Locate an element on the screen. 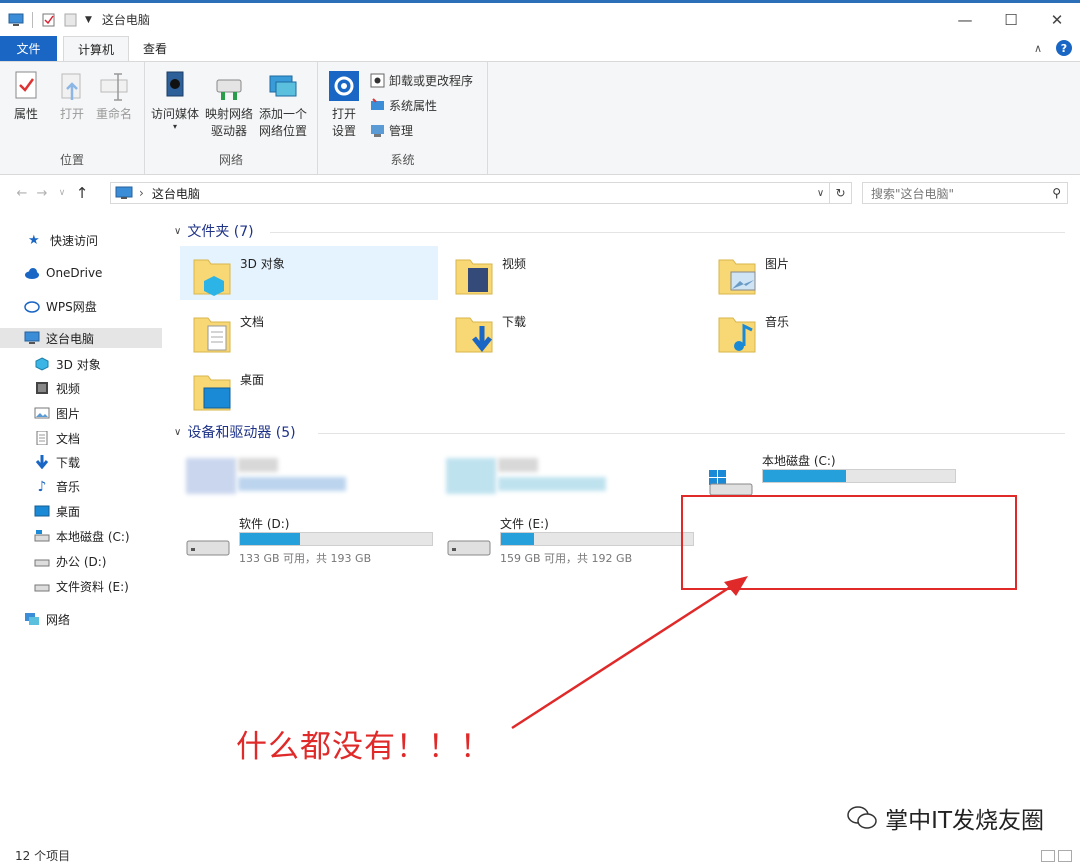 Image resolution: width=1080 pixels, height=867 pixels. add-network-label-2: 网络位置 is located at coordinates (283, 131).